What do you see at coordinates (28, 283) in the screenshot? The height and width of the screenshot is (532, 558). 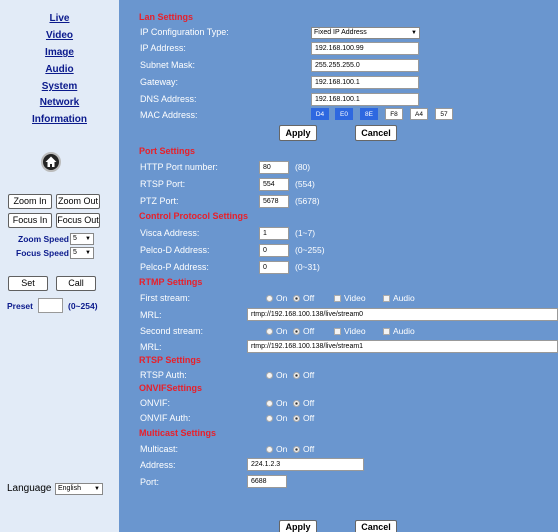 I see `set-button: Set` at bounding box center [28, 283].